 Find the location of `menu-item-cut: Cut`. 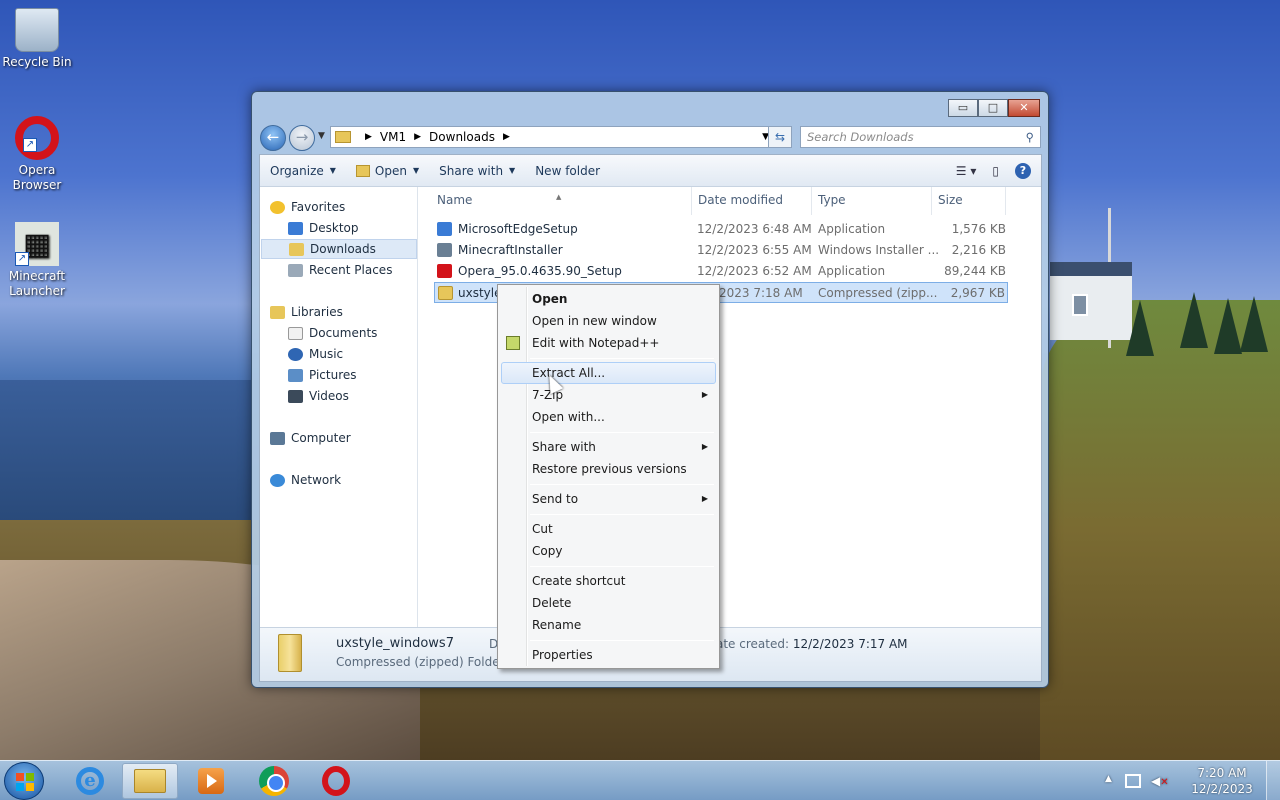

menu-item-cut: Cut is located at coordinates (608, 529).